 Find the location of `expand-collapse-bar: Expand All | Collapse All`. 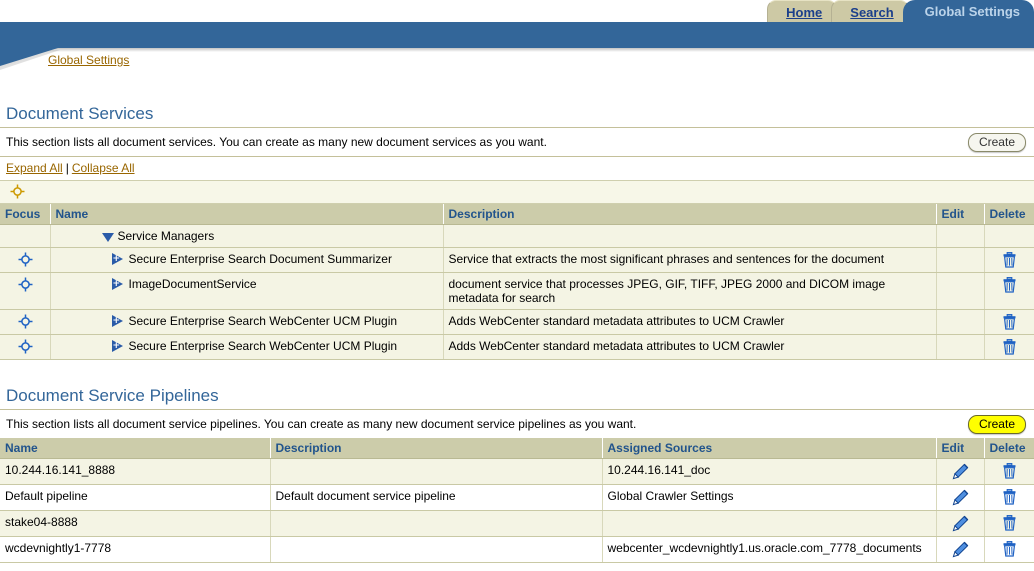

expand-collapse-bar: Expand All | Collapse All is located at coordinates (517, 168).